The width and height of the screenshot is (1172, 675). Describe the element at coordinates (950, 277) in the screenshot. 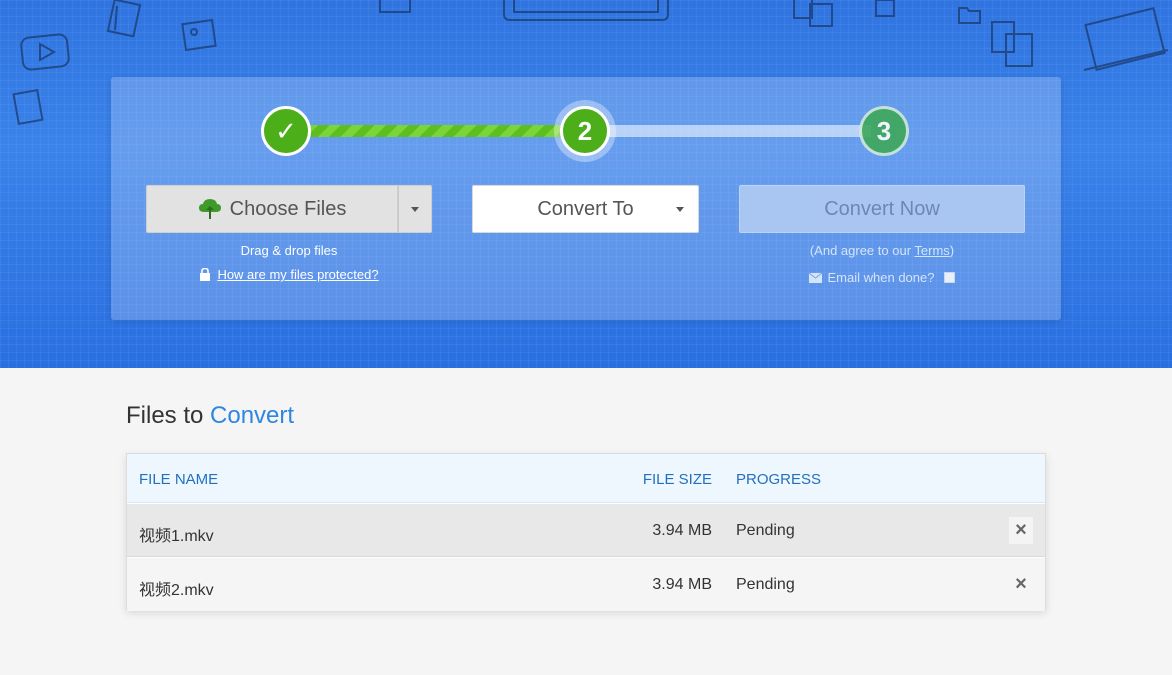

I see `email-checkbox` at that location.